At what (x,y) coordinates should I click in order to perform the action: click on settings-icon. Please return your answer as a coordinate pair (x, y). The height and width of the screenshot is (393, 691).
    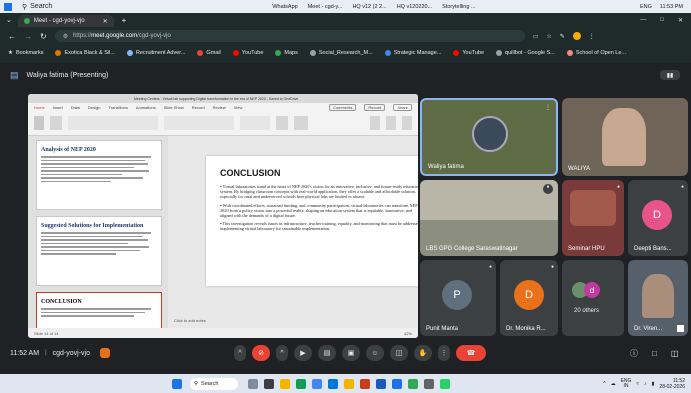
    Looking at the image, I should click on (429, 383).